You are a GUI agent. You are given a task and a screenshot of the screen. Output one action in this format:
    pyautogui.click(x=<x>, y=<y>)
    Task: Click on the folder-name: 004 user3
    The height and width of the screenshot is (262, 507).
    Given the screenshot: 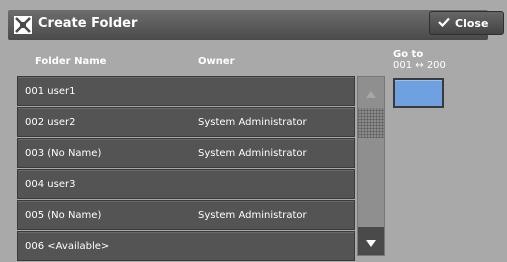 What is the action you would take?
    pyautogui.click(x=50, y=184)
    